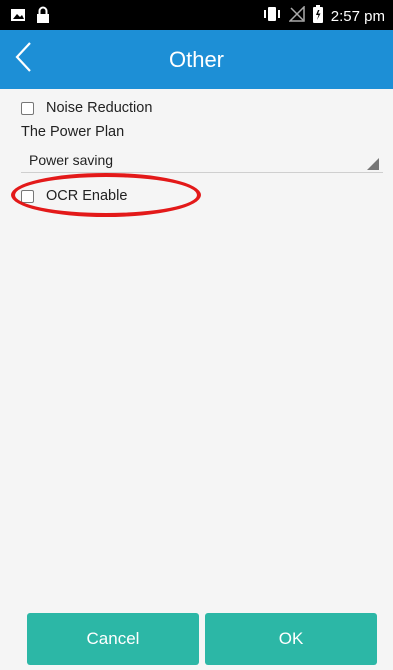 The height and width of the screenshot is (670, 393). What do you see at coordinates (43, 17) in the screenshot?
I see `lock-icon` at bounding box center [43, 17].